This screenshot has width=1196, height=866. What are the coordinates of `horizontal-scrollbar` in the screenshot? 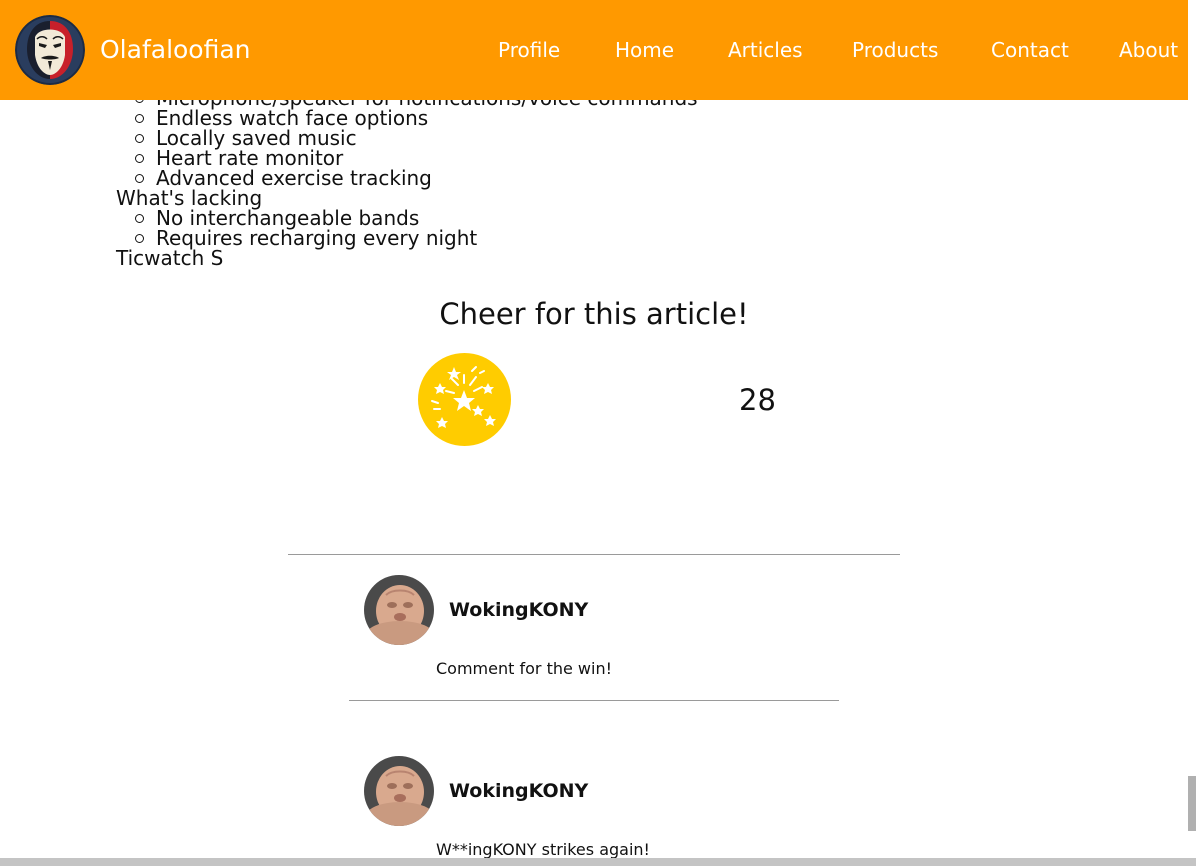 It's located at (598, 862).